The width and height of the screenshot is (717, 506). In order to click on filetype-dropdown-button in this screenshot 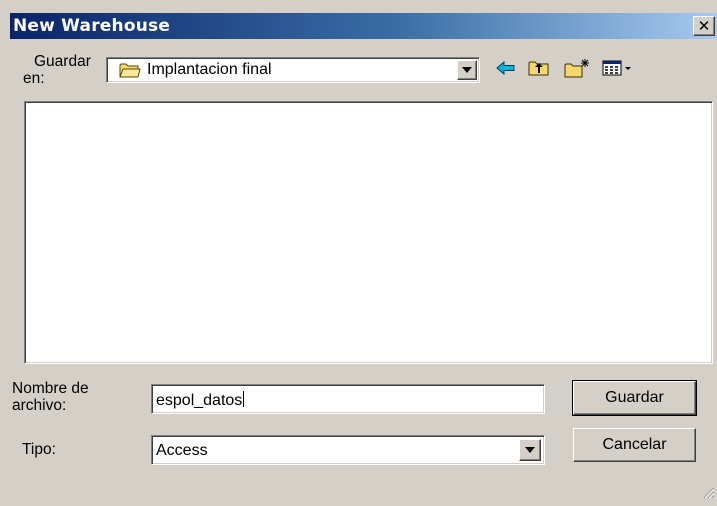, I will do `click(530, 450)`.